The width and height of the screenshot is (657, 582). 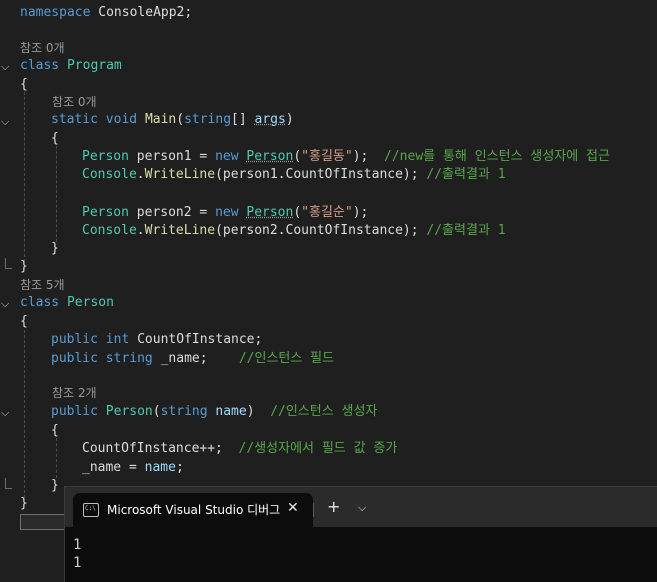 What do you see at coordinates (321, 174) in the screenshot?
I see `code-text: (person1.CountOfInstance);` at bounding box center [321, 174].